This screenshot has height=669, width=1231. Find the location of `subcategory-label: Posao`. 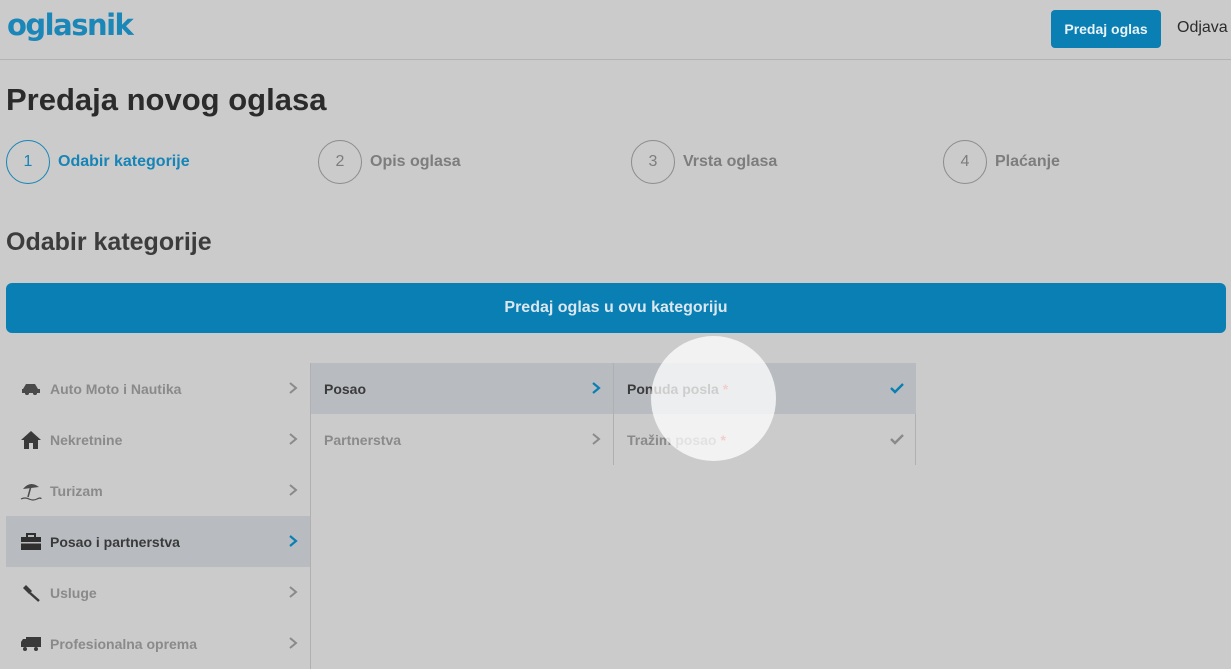

subcategory-label: Posao is located at coordinates (345, 388).